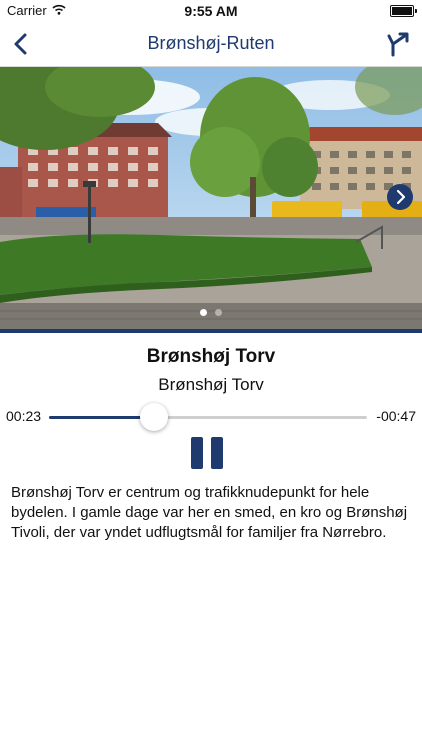  I want to click on nav-title: Brønshøj-Ruten, so click(211, 43).